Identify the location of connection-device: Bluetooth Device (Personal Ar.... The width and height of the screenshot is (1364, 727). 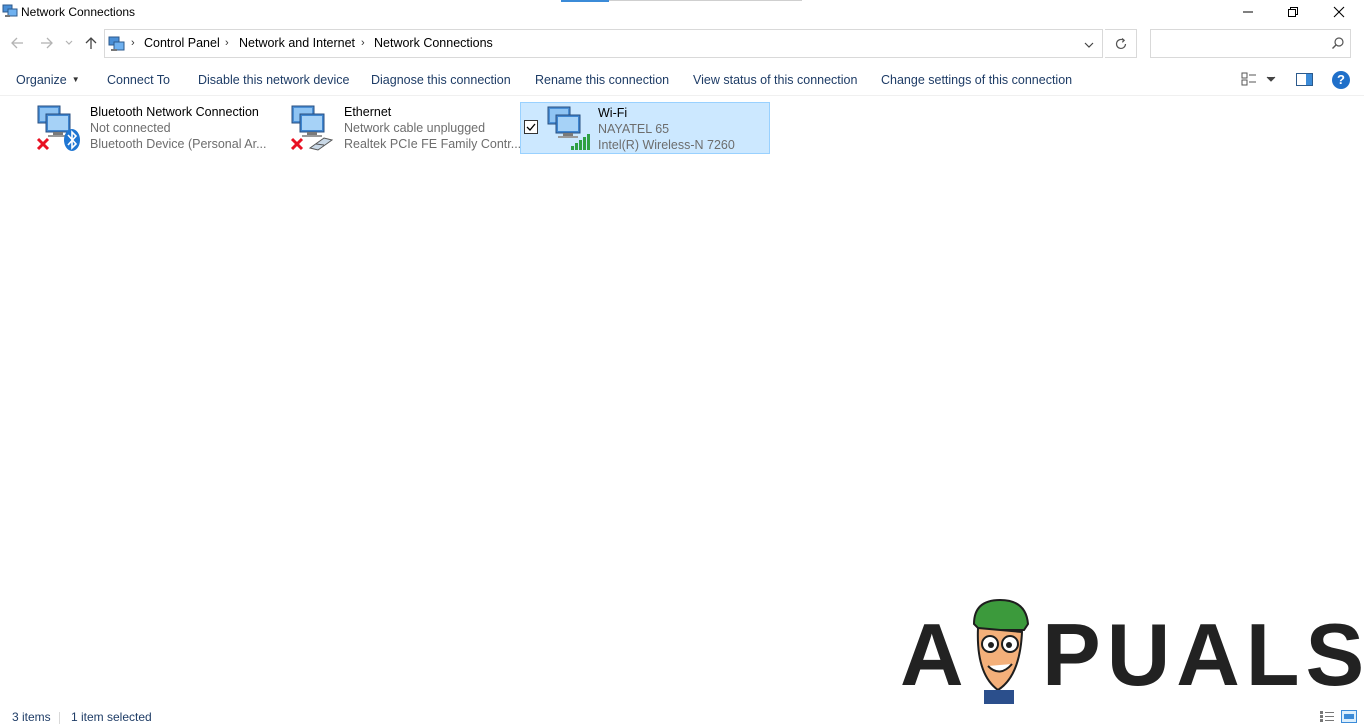
(178, 144).